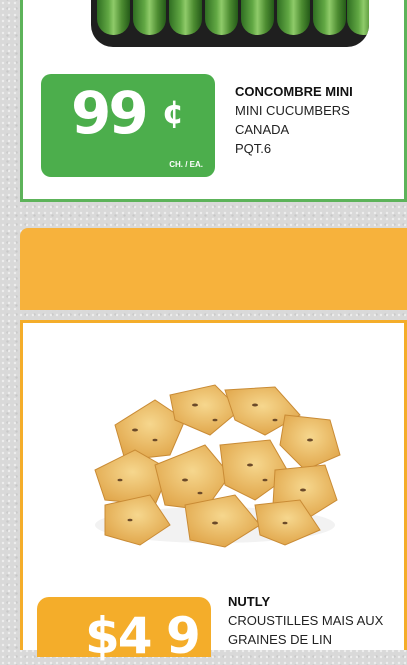 The height and width of the screenshot is (665, 407). Describe the element at coordinates (217, 466) in the screenshot. I see `crackers-image` at that location.